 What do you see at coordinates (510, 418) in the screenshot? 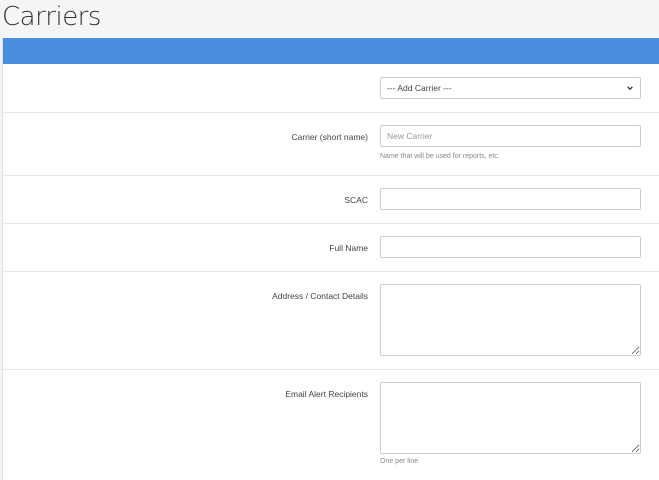
I see `email-alerts-textarea` at bounding box center [510, 418].